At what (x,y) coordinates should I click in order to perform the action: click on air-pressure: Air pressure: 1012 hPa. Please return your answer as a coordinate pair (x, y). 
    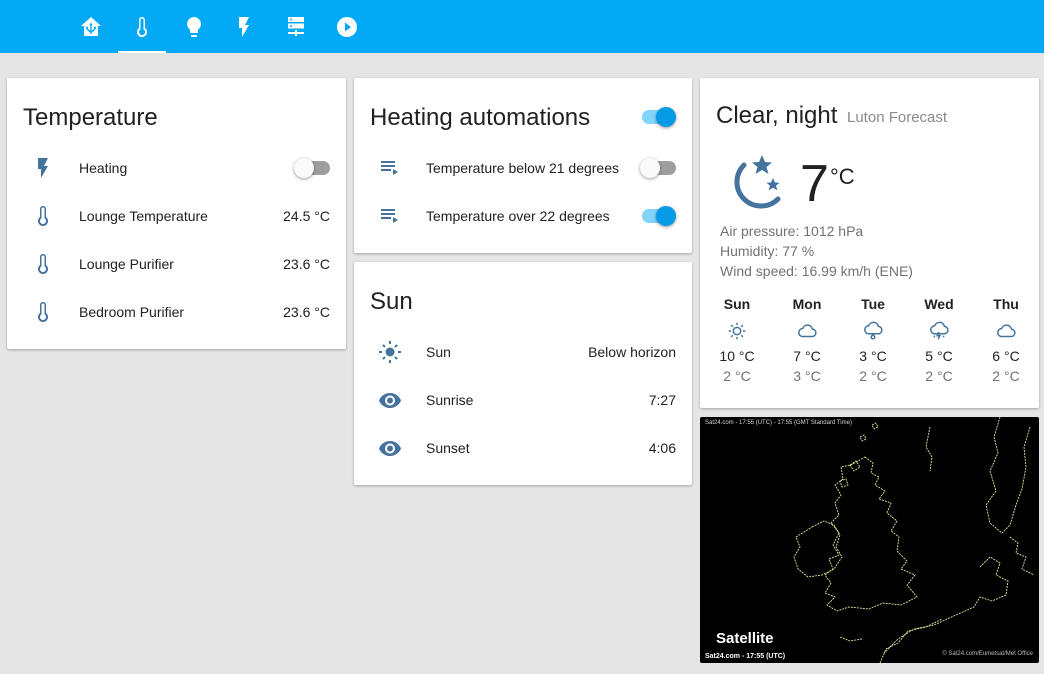
    Looking at the image, I should click on (792, 231).